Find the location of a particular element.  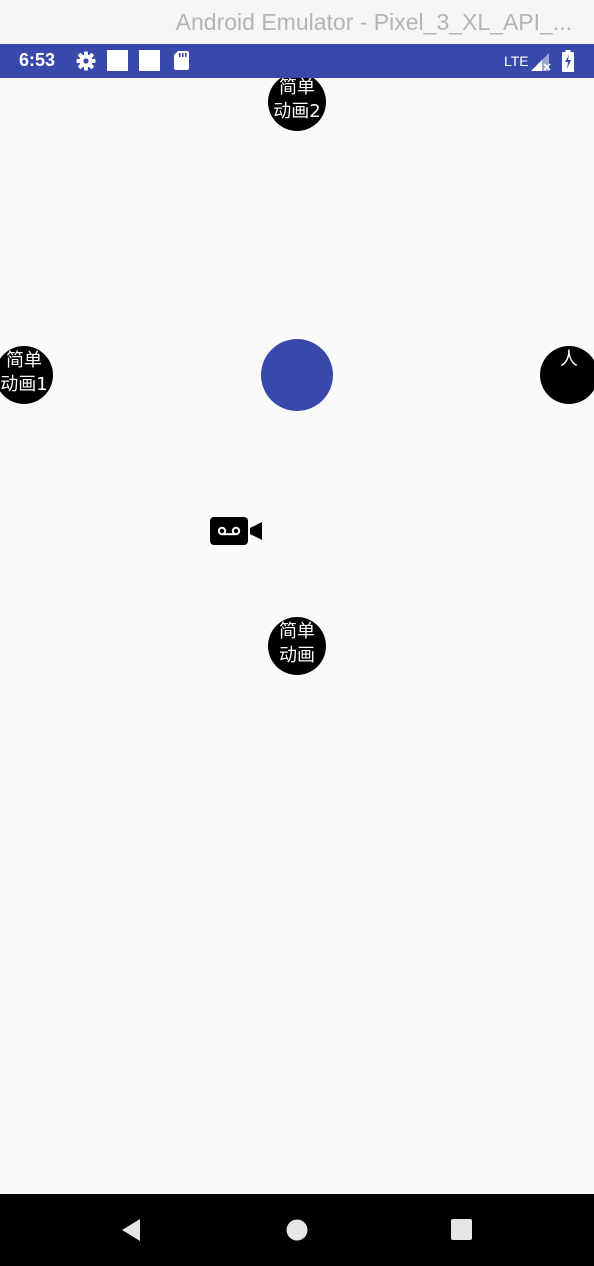

status-bar: 6:53 LTE is located at coordinates (297, 61).